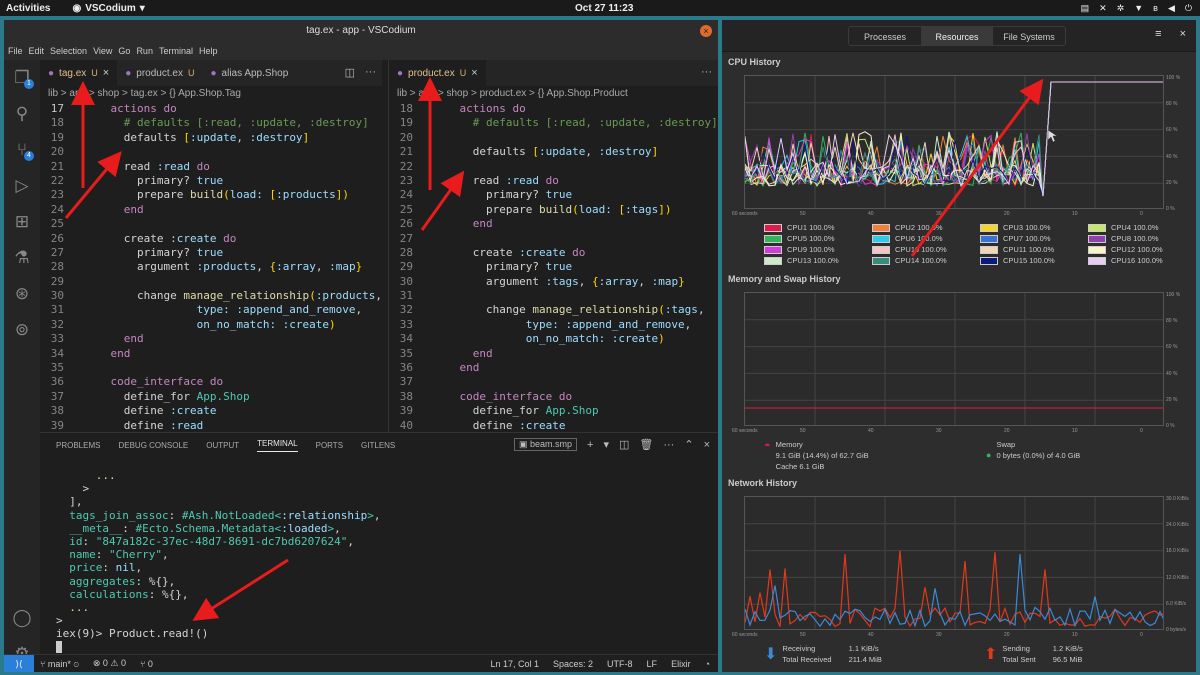  Describe the element at coordinates (142, 8) in the screenshot. I see `chevron-down-icon: ▾` at that location.